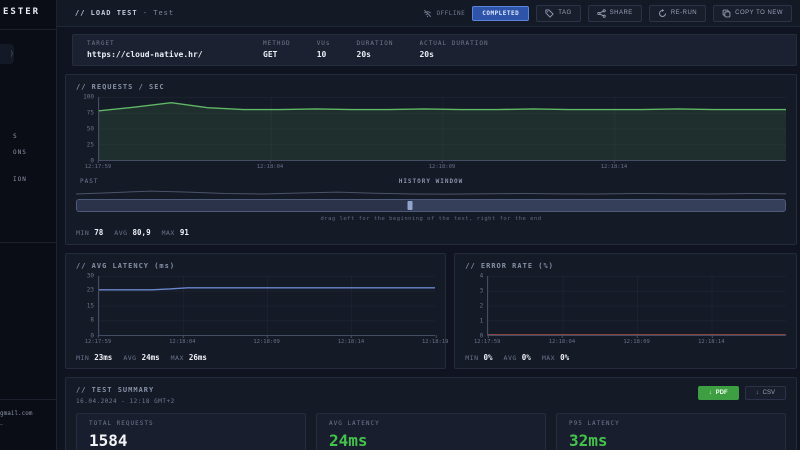  I want to click on duration-header: DURATION, so click(375, 43).